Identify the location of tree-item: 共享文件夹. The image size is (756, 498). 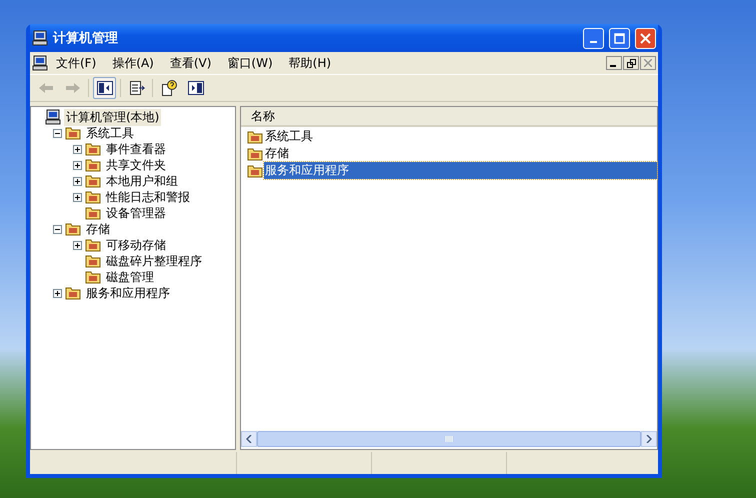
(136, 165).